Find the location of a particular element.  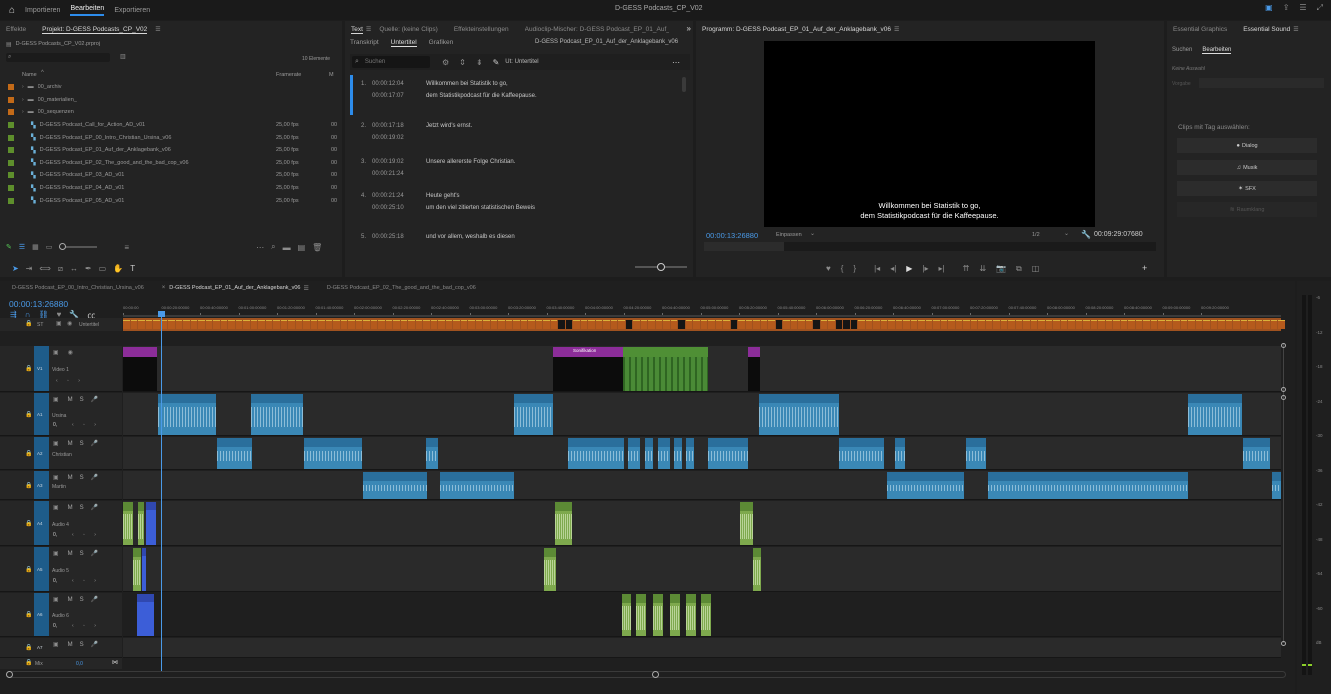

sync-lock-icon: ▣ is located at coordinates (58, 599).